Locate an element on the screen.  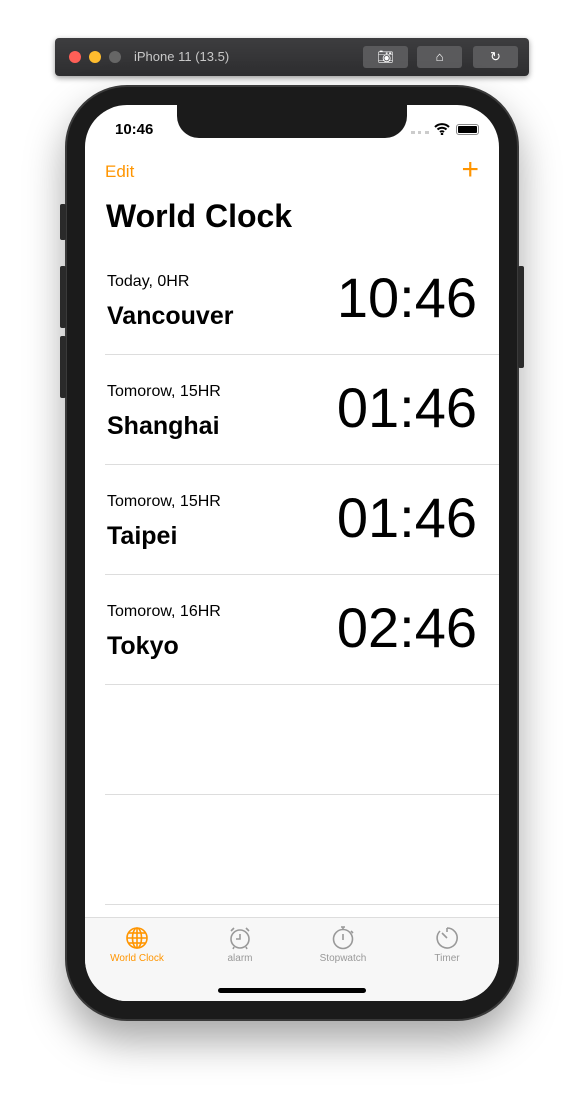
clock-city: Tokyo is located at coordinates (143, 646).